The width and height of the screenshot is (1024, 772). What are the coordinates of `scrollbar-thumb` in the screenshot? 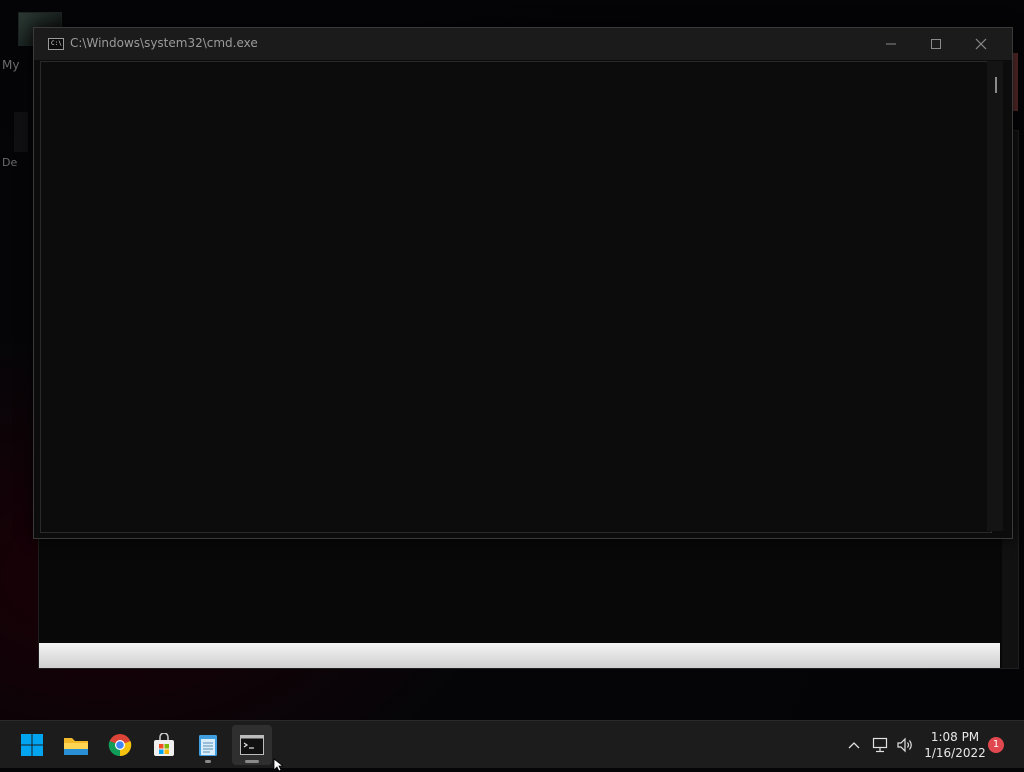 It's located at (996, 85).